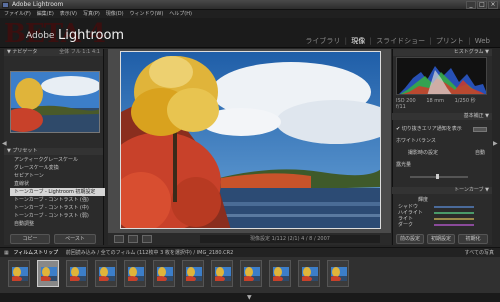 This screenshot has width=500, height=302. I want to click on menu-file: ファイル(F), so click(17, 14).